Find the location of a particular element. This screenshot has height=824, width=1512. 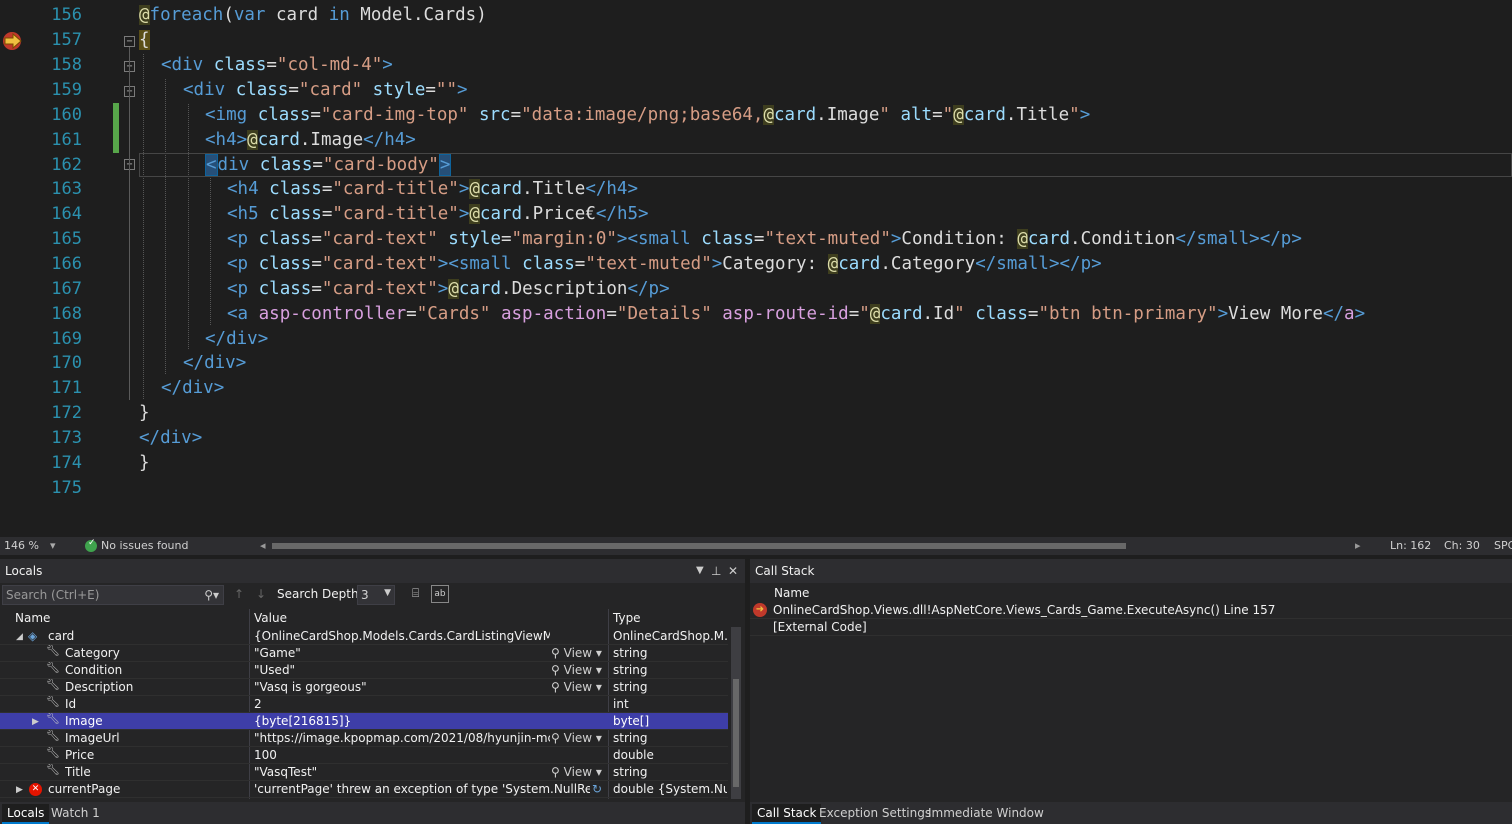

column-header-type: Type is located at coordinates (627, 618).